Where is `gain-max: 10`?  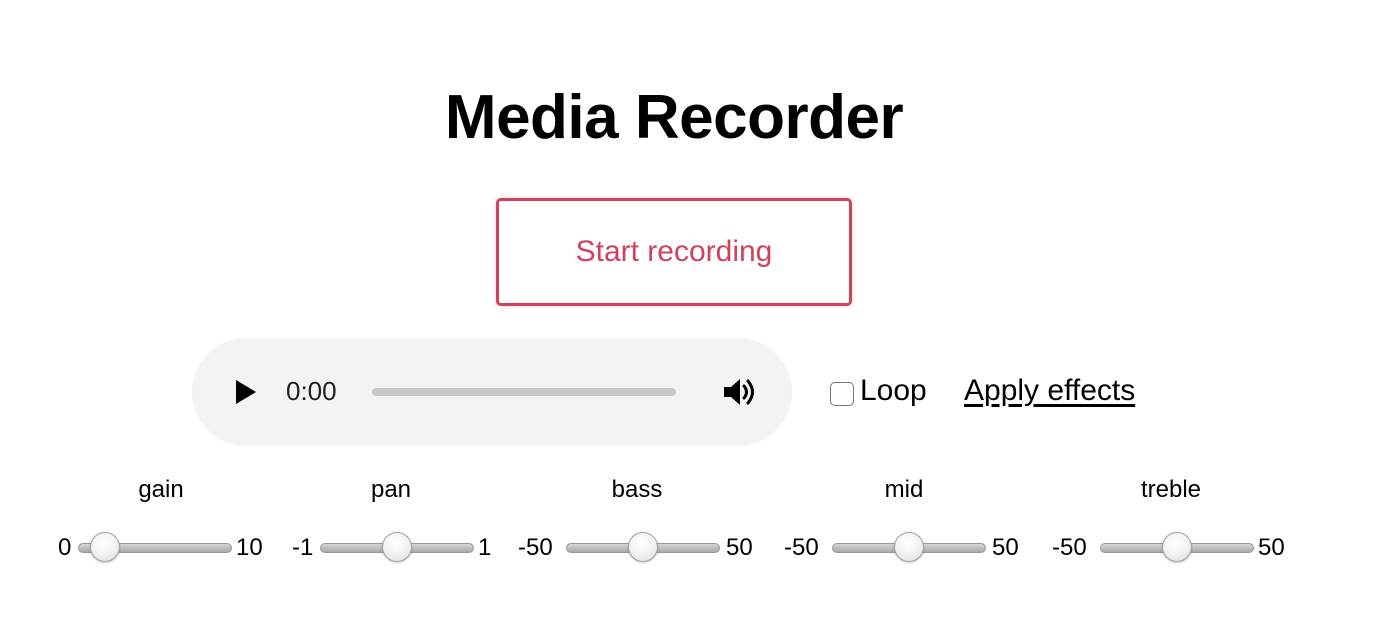
gain-max: 10 is located at coordinates (249, 547).